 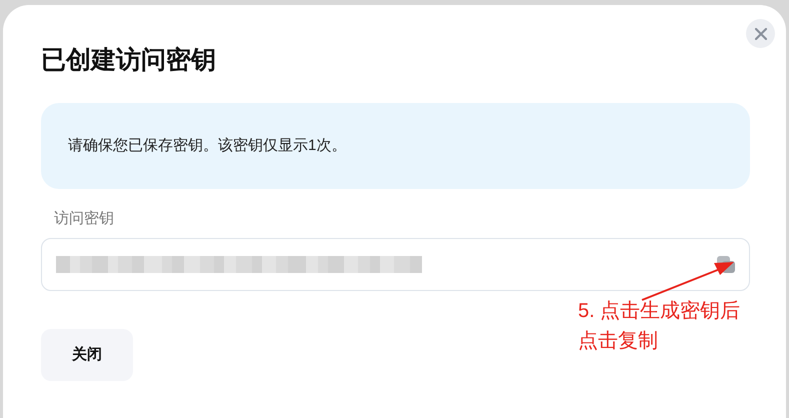 What do you see at coordinates (84, 219) in the screenshot?
I see `field-label: 访问密钥` at bounding box center [84, 219].